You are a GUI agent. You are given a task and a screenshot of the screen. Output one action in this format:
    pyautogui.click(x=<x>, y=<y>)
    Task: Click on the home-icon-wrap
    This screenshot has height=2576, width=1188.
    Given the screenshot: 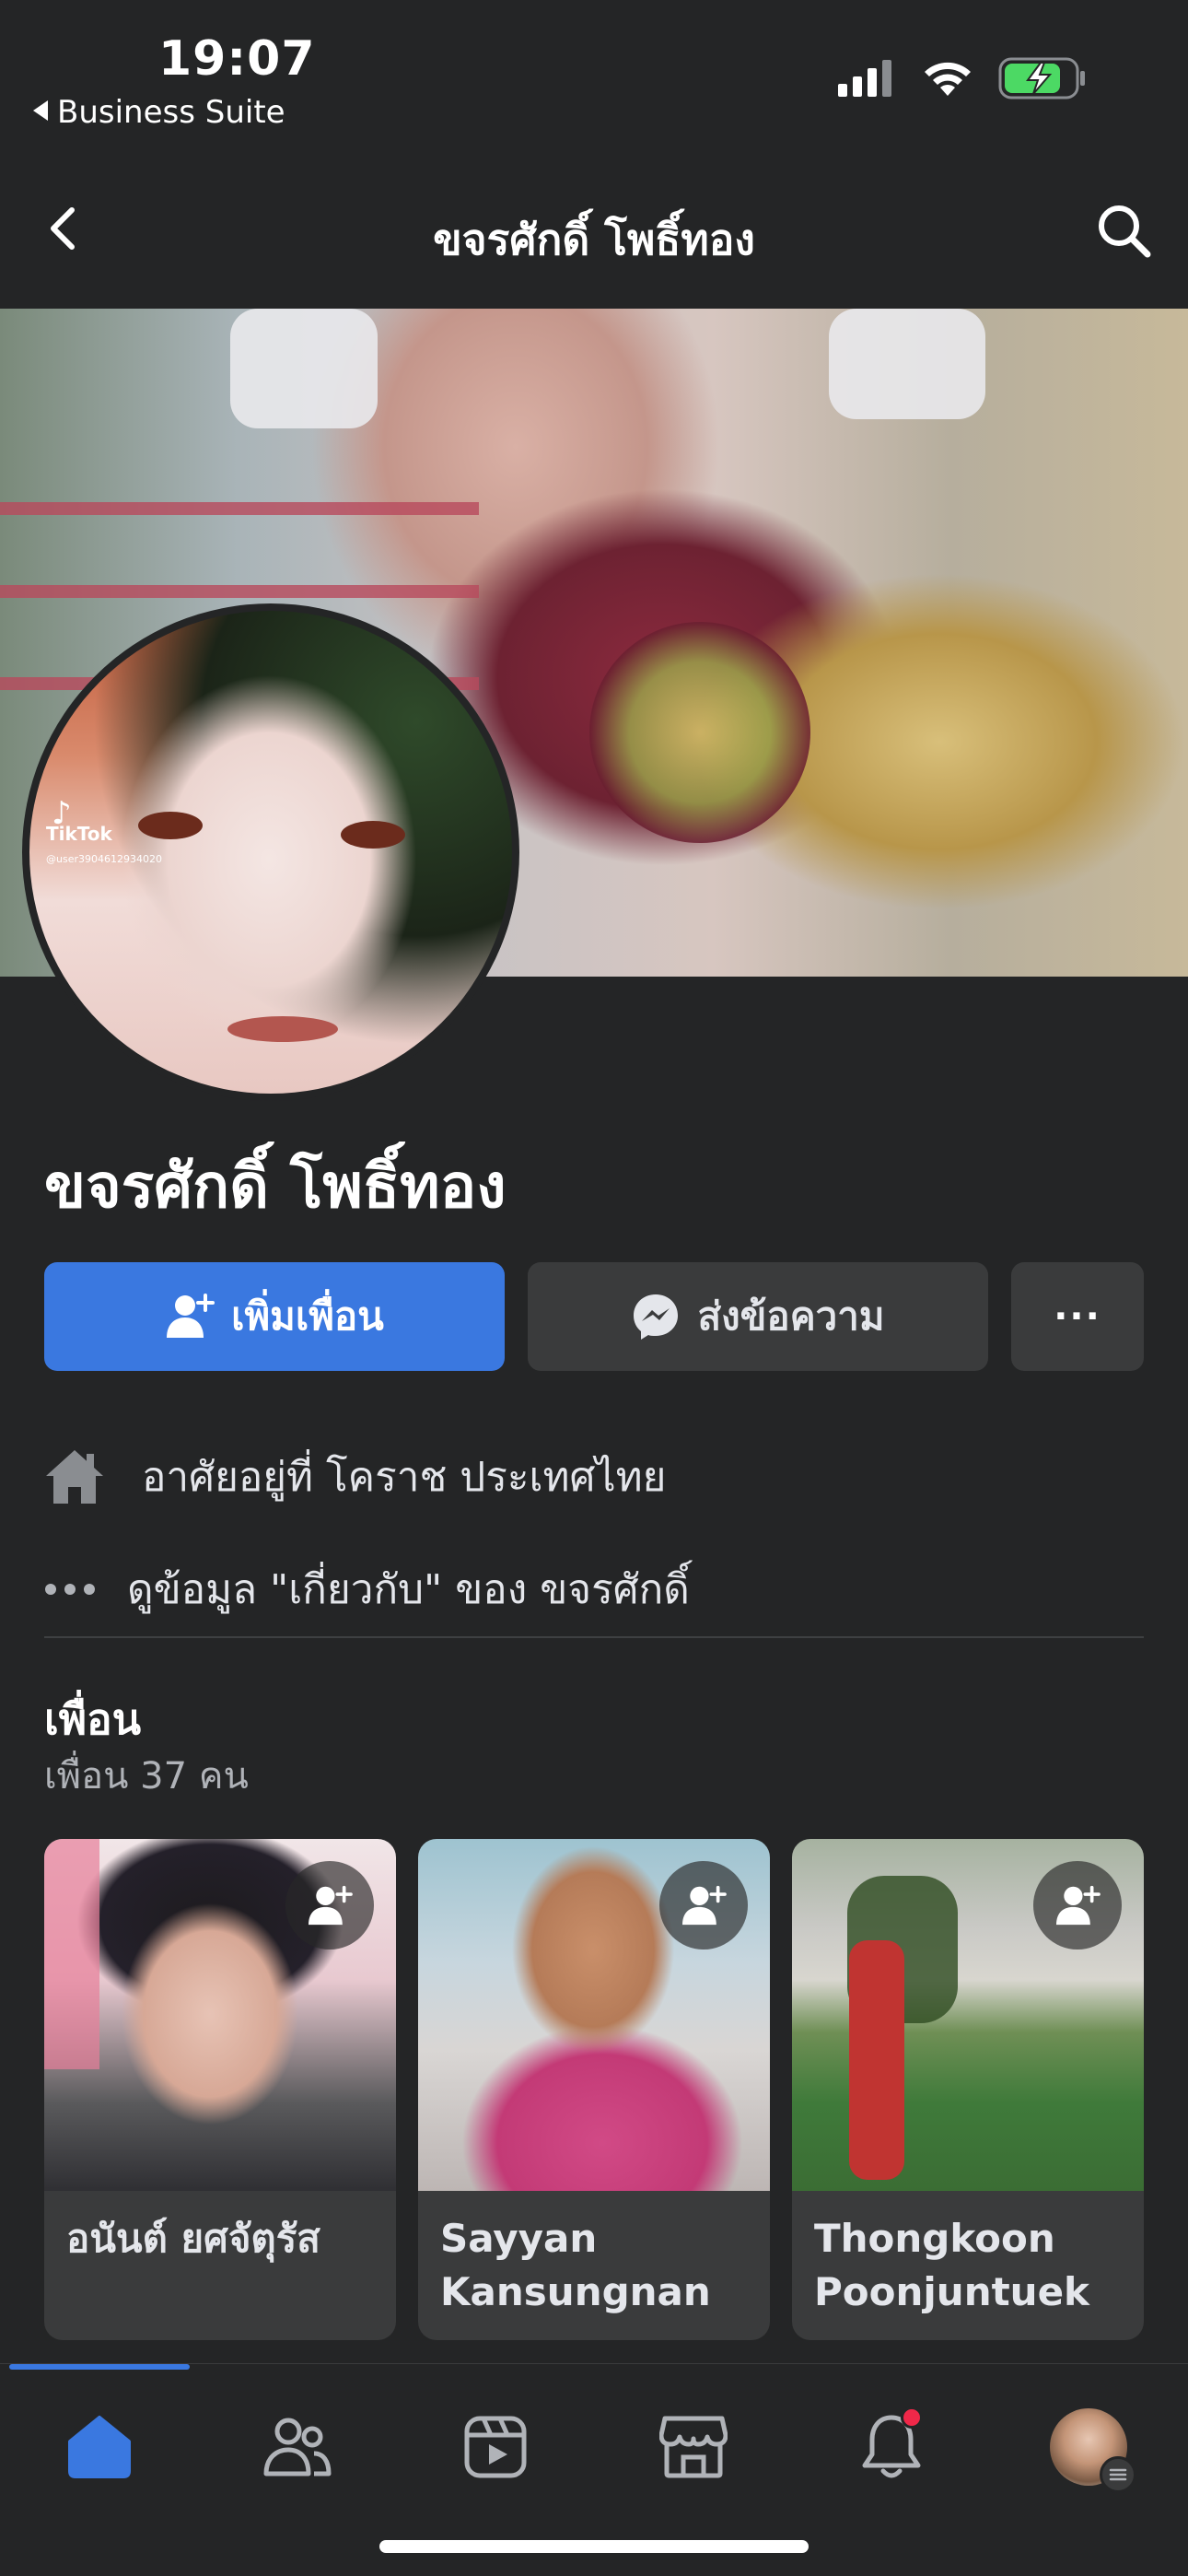 What is the action you would take?
    pyautogui.click(x=81, y=1477)
    